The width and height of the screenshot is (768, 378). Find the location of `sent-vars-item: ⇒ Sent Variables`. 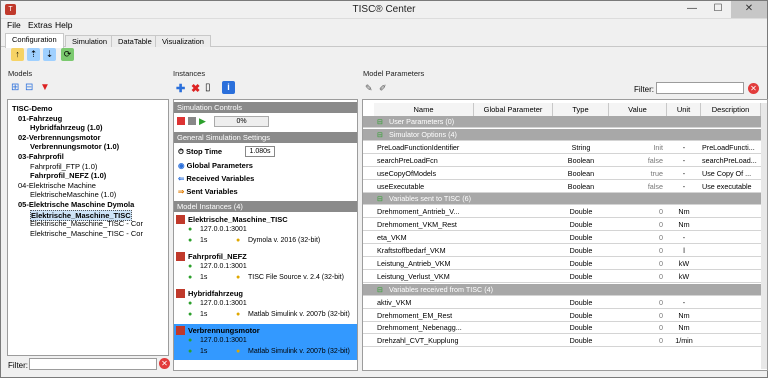

sent-vars-item: ⇒ Sent Variables is located at coordinates (208, 191).